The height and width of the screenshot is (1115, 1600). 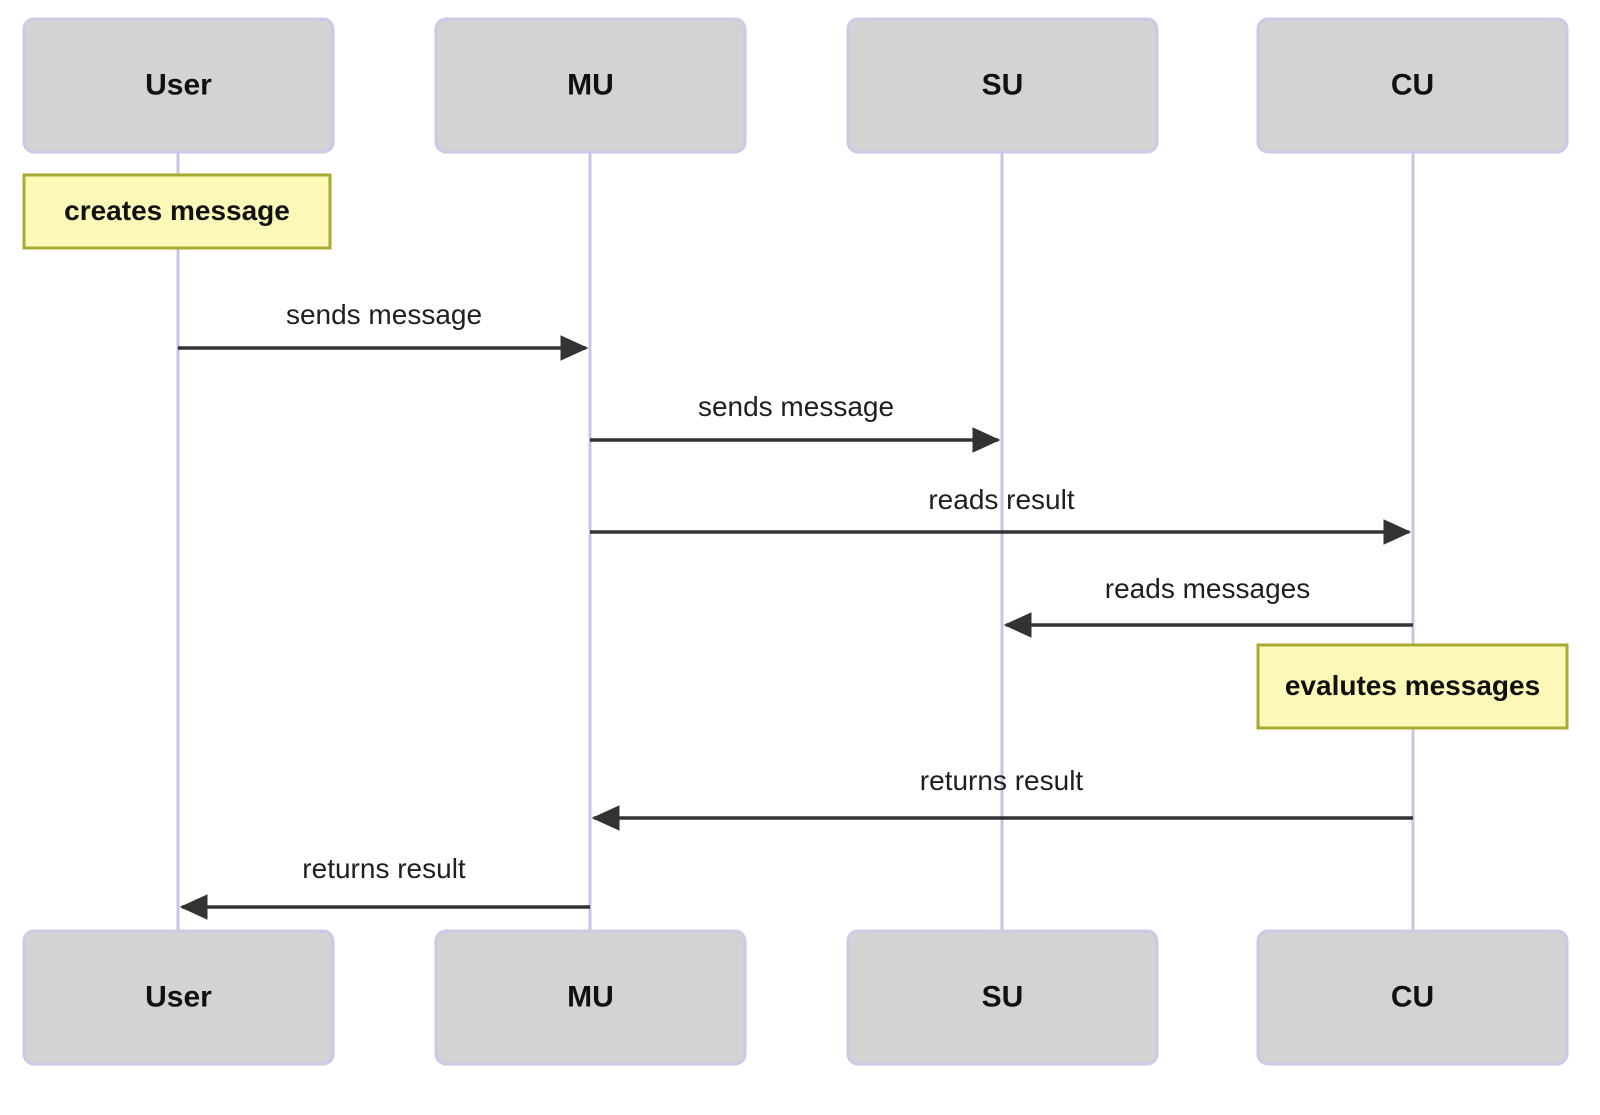 I want to click on participant-user-top: User, so click(x=178, y=85).